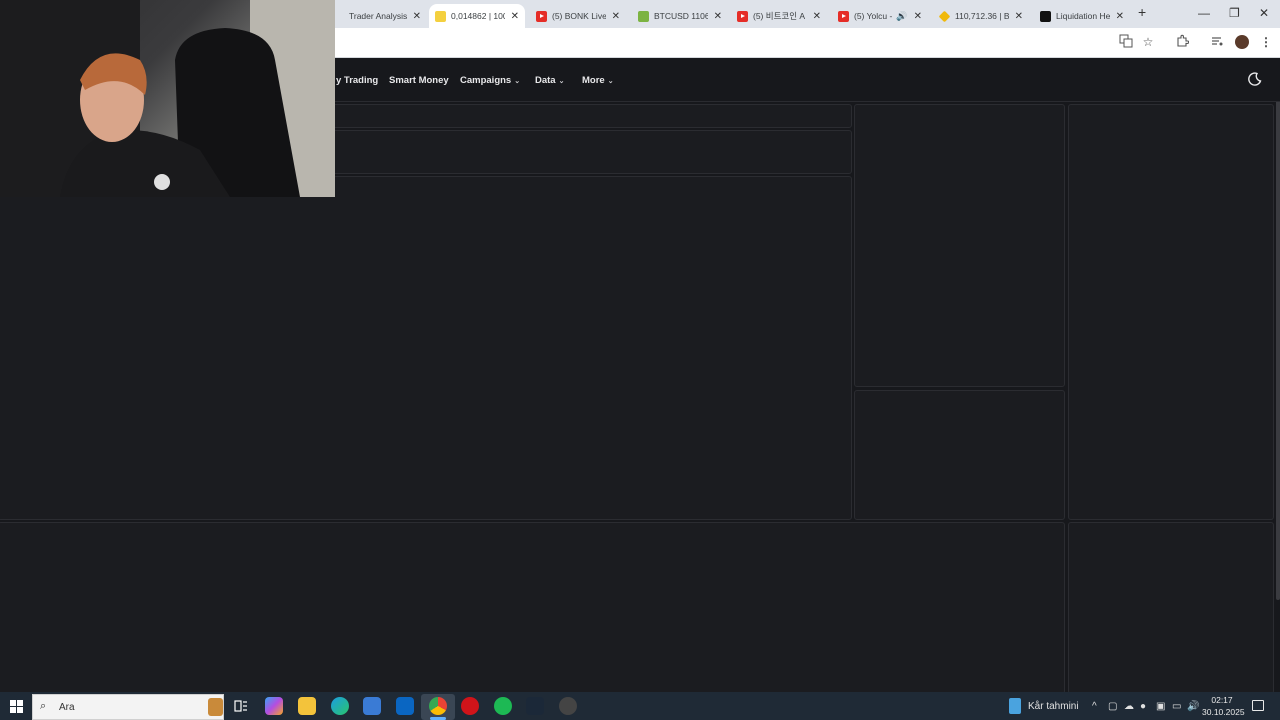 The image size is (1280, 720). Describe the element at coordinates (1015, 706) in the screenshot. I see `weather-icon` at that location.